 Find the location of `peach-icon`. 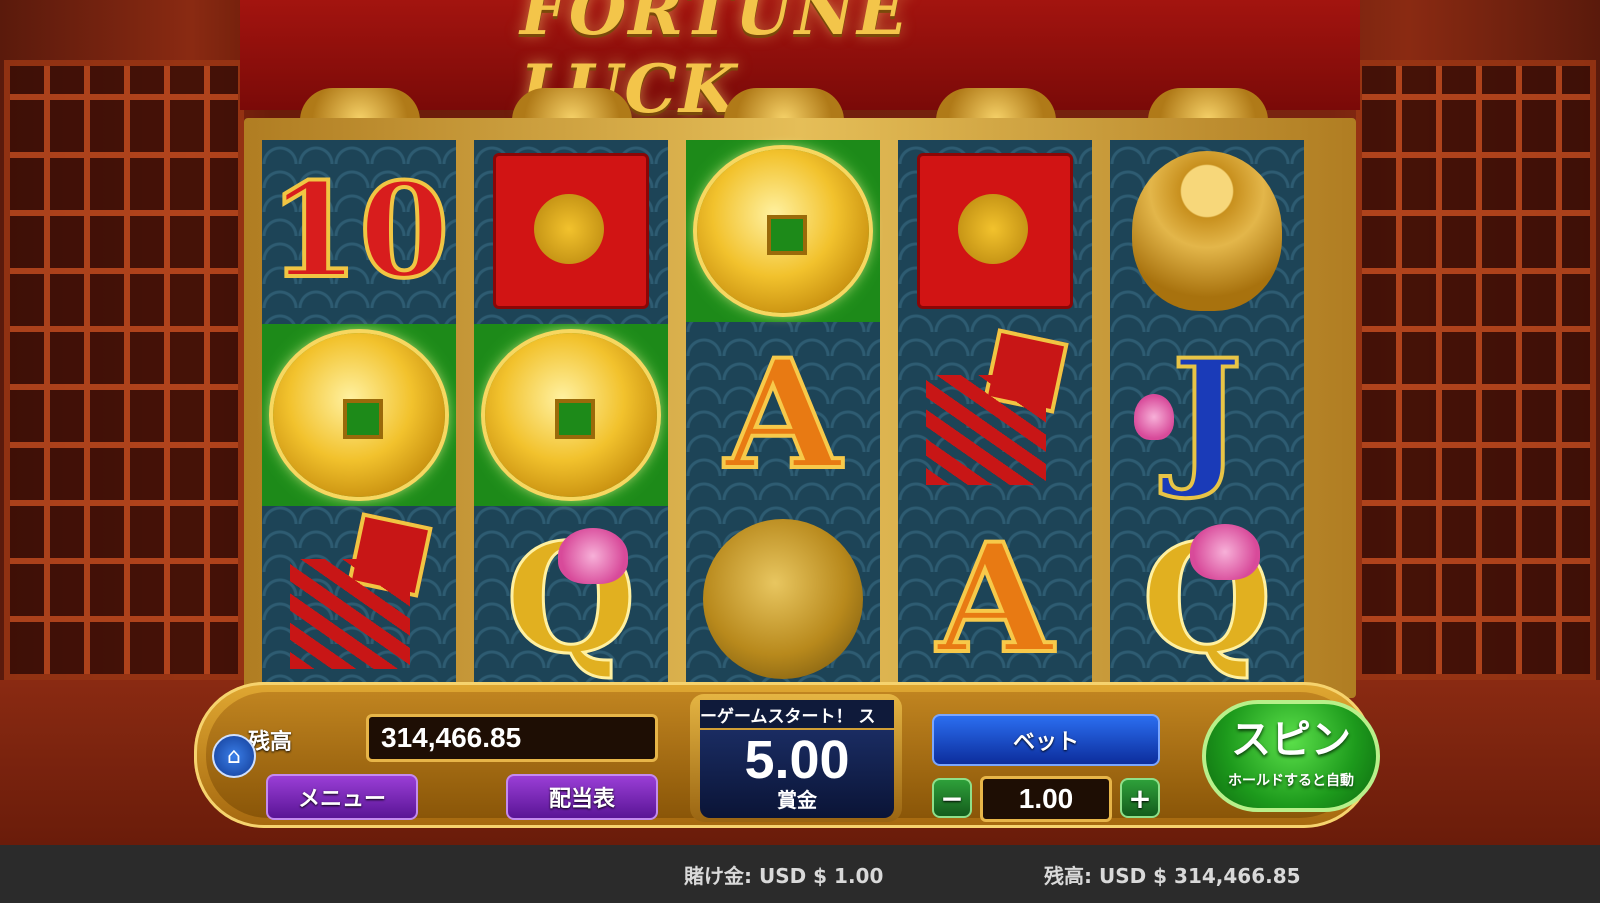

peach-icon is located at coordinates (1154, 417).